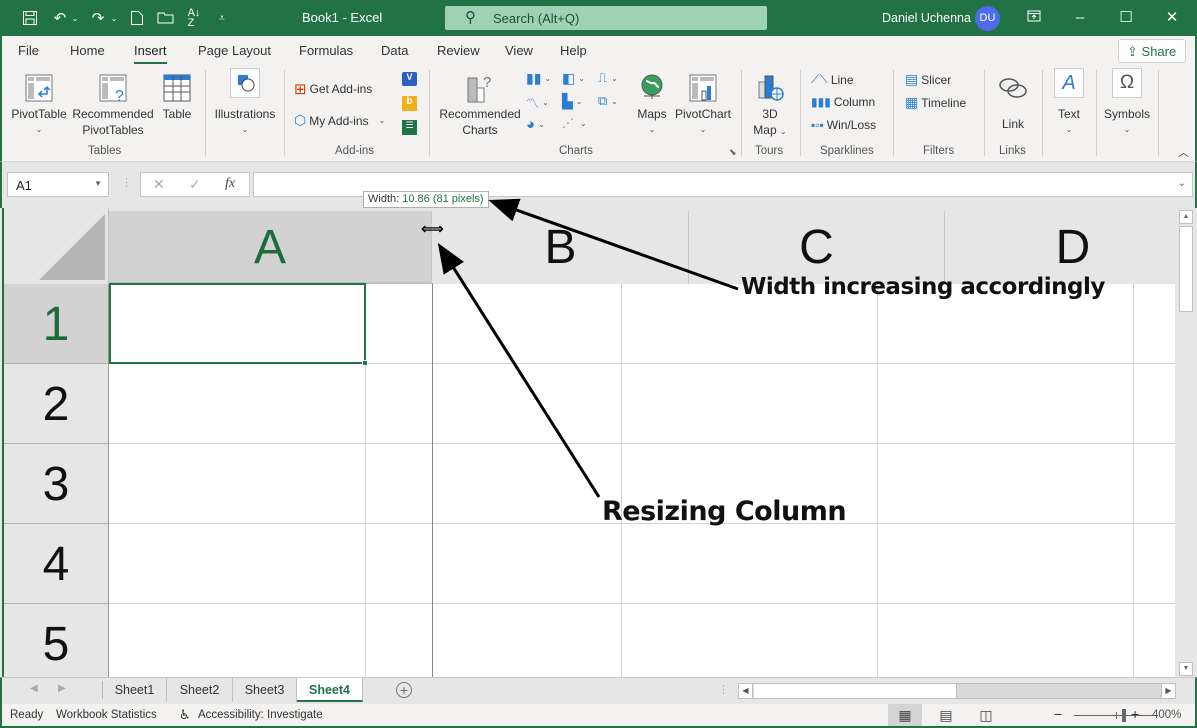 Image resolution: width=1197 pixels, height=728 pixels. What do you see at coordinates (230, 184) in the screenshot?
I see `insert-function-icon: fx` at bounding box center [230, 184].